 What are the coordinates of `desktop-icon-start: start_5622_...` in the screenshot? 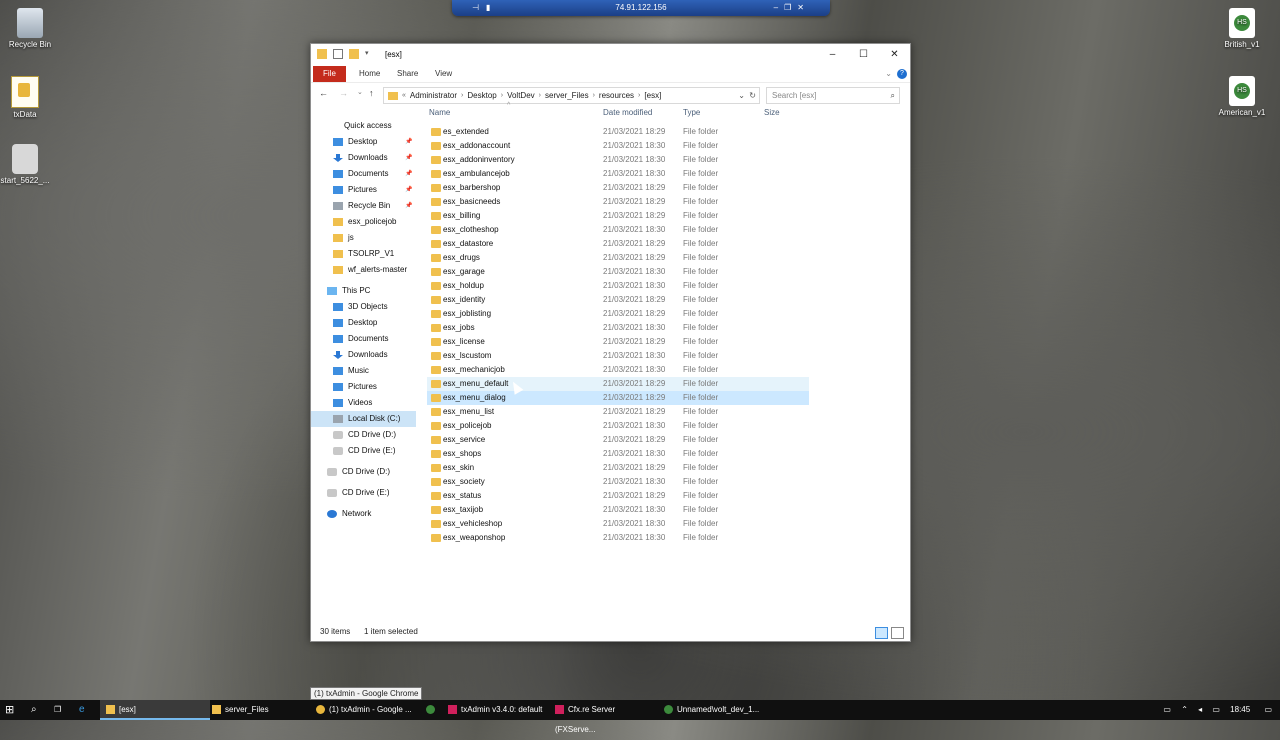 It's located at (27, 164).